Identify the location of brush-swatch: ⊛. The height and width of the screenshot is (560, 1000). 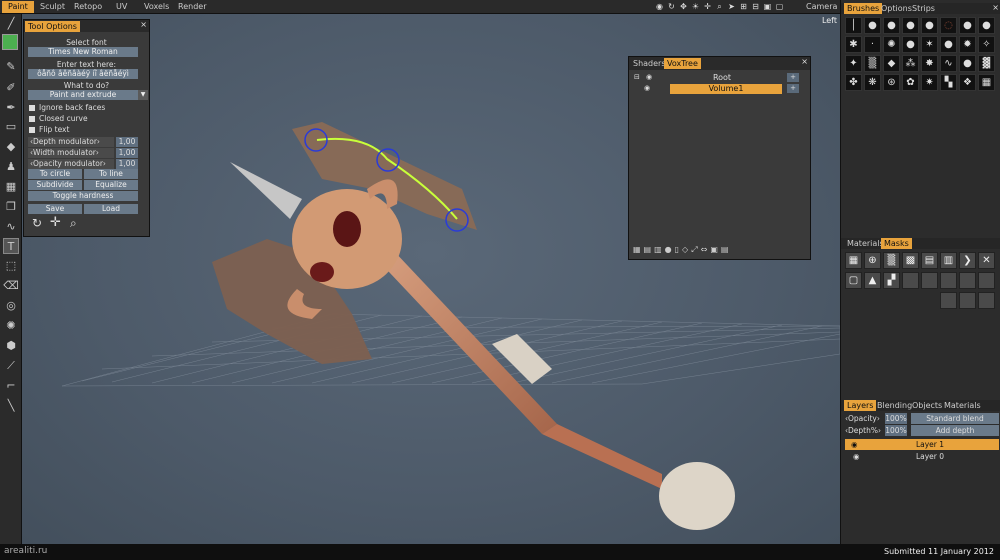
(891, 82).